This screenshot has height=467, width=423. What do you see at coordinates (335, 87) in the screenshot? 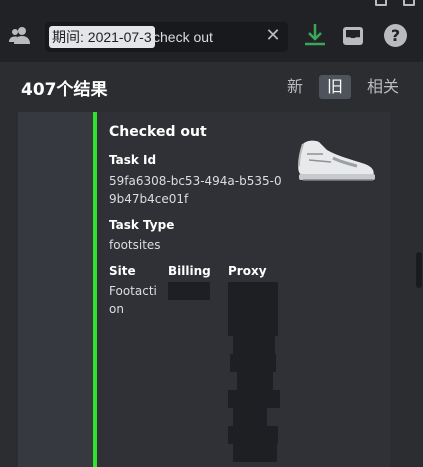
I see `sort-tab-oldest: 旧` at bounding box center [335, 87].